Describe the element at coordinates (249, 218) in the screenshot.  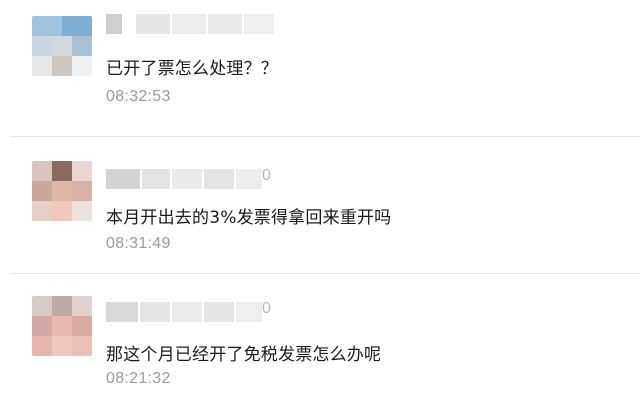
I see `comment-message: 本月开出去的3%发票得拿回来重开吗` at that location.